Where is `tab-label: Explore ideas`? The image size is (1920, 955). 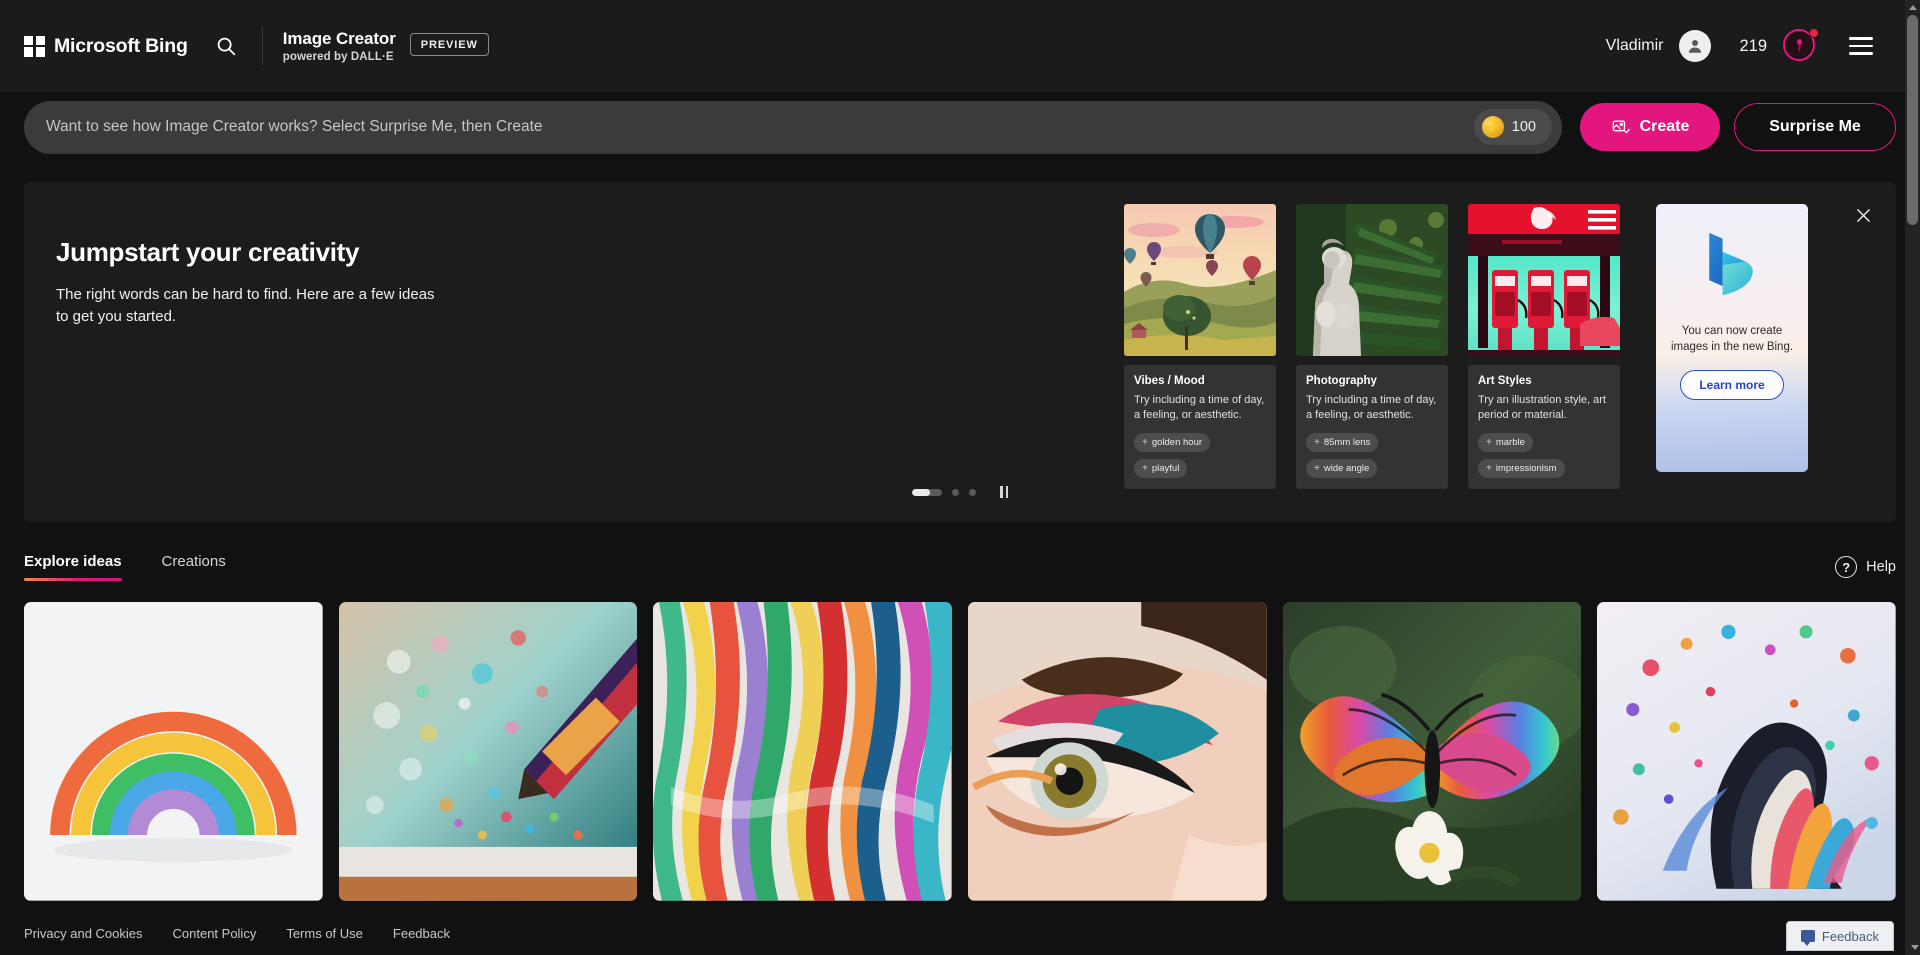
tab-label: Explore ideas is located at coordinates (73, 561).